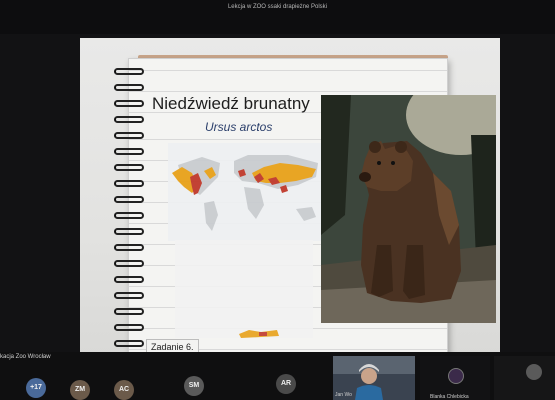  I want to click on participants-overflow-button: +17, so click(36, 388).